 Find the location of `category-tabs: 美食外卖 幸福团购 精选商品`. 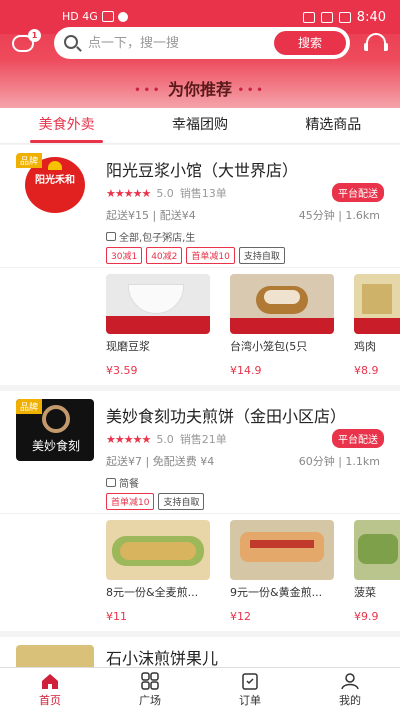

category-tabs: 美食外卖 幸福团购 精选商品 is located at coordinates (200, 126).